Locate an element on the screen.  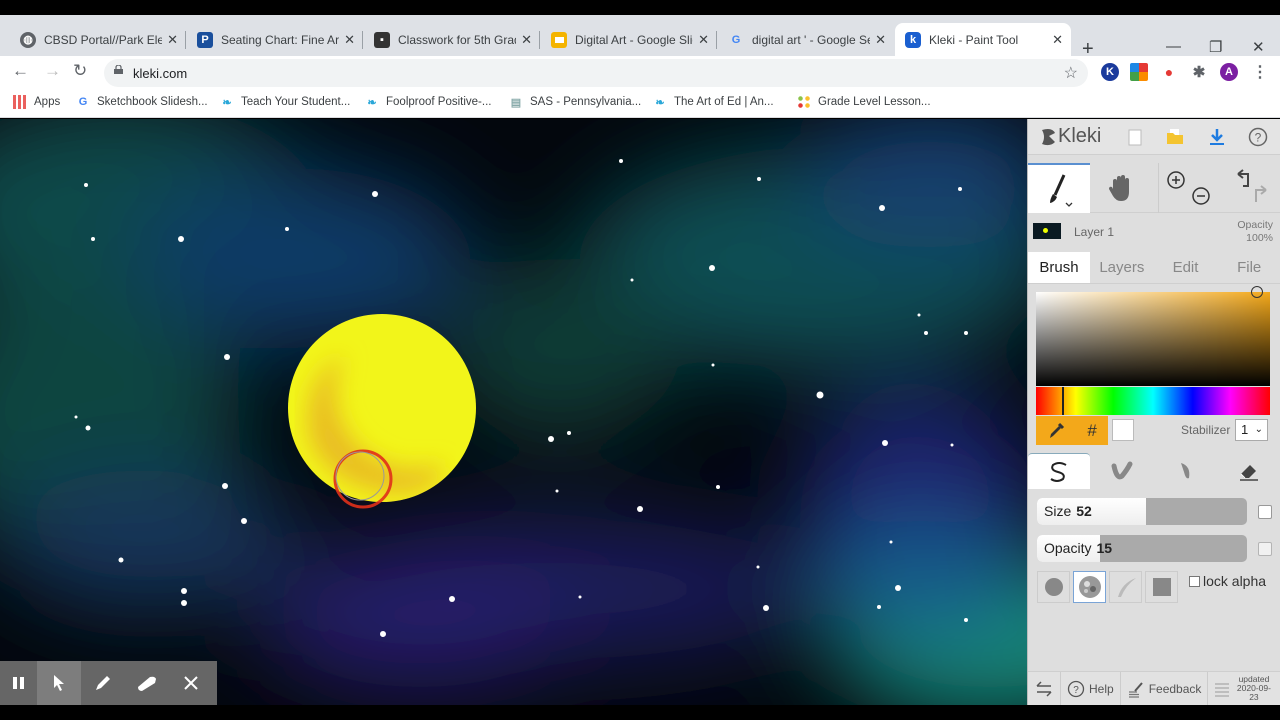
tab-edit: Edit is located at coordinates (1186, 267).